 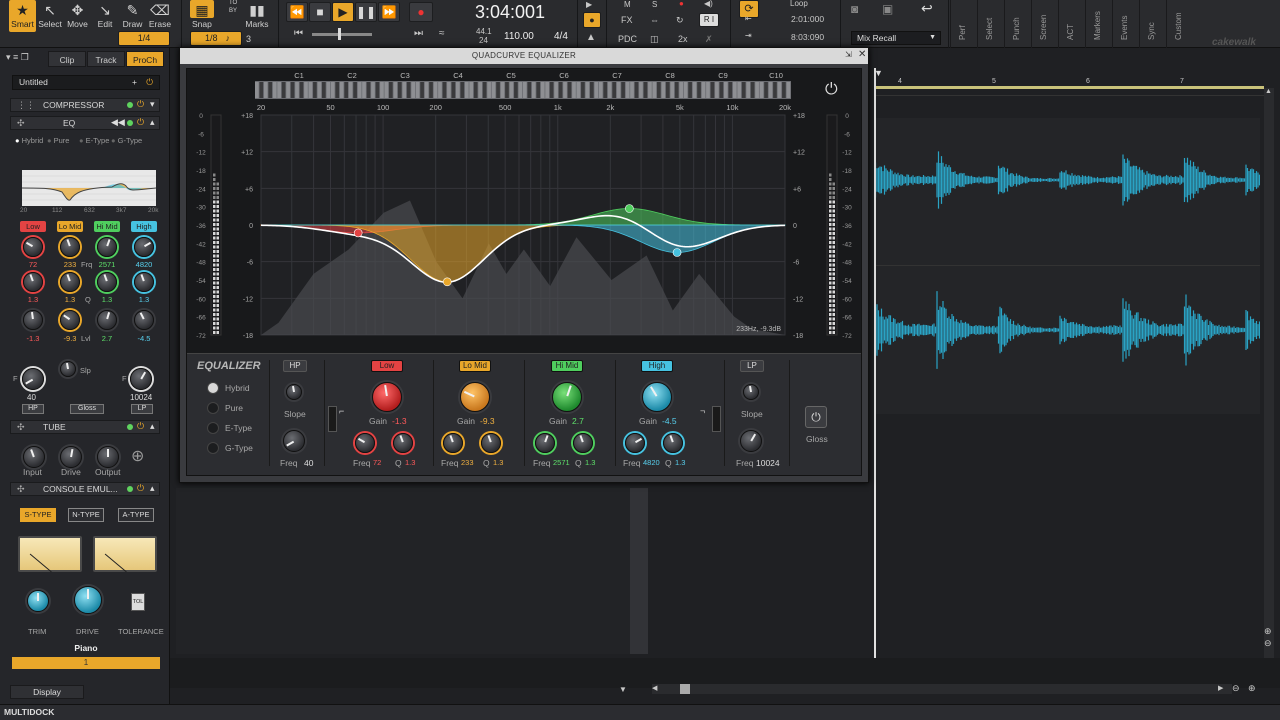 What do you see at coordinates (708, 4) in the screenshot?
I see `read-icon: ◀)` at bounding box center [708, 4].